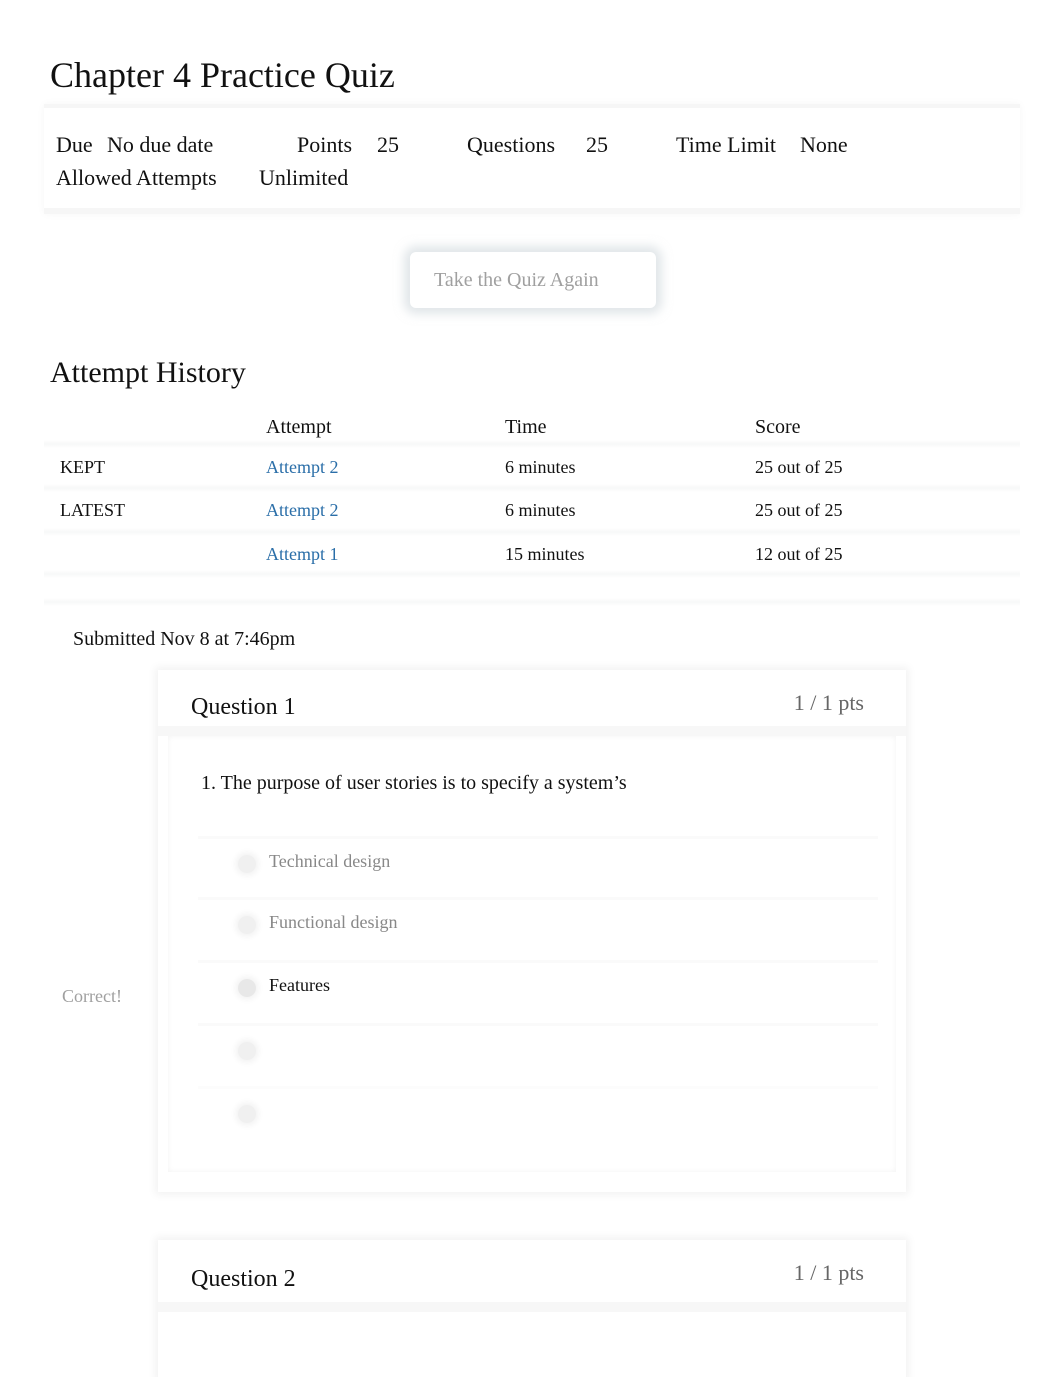 The width and height of the screenshot is (1062, 1377). What do you see at coordinates (526, 427) in the screenshot?
I see `column-header-time: Time` at bounding box center [526, 427].